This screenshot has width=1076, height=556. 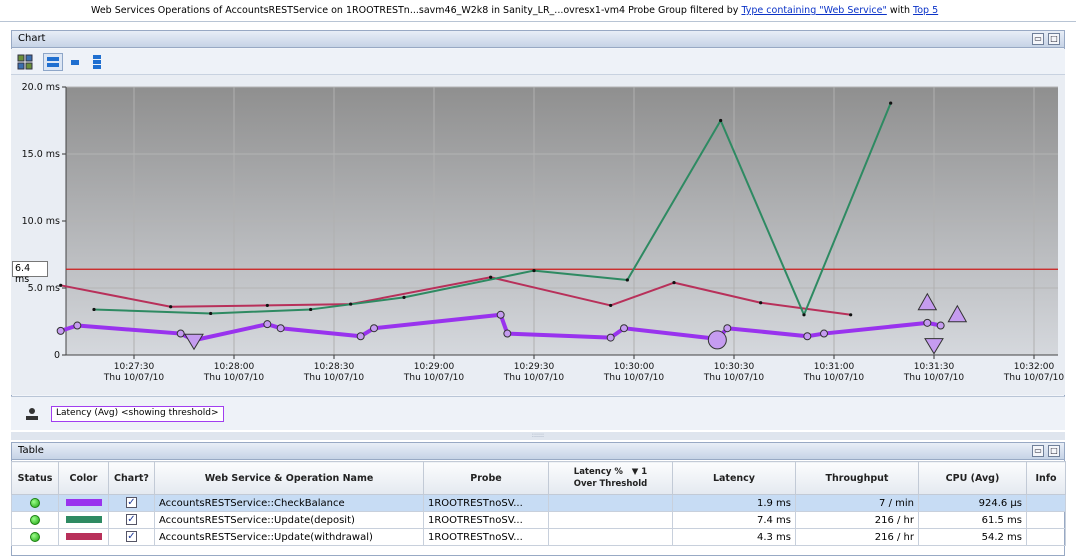 I want to click on panel-splitter: ::::::, so click(x=538, y=436).